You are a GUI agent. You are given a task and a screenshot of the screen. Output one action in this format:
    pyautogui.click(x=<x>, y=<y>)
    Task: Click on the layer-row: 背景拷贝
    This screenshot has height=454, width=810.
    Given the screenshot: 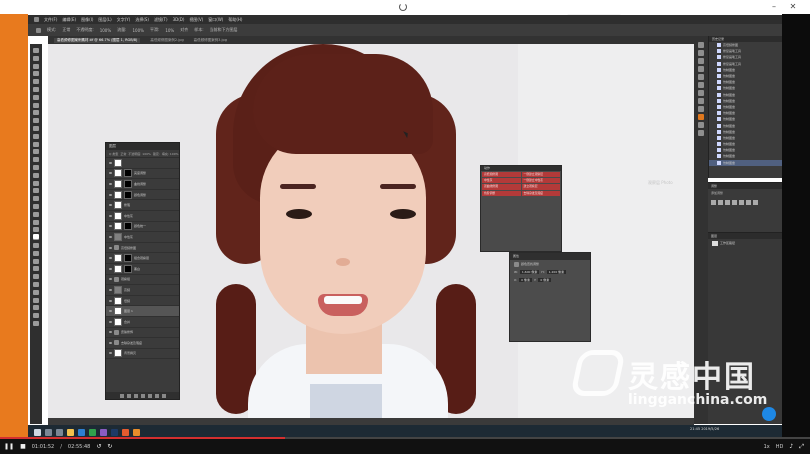 What is the action you would take?
    pyautogui.click(x=142, y=354)
    